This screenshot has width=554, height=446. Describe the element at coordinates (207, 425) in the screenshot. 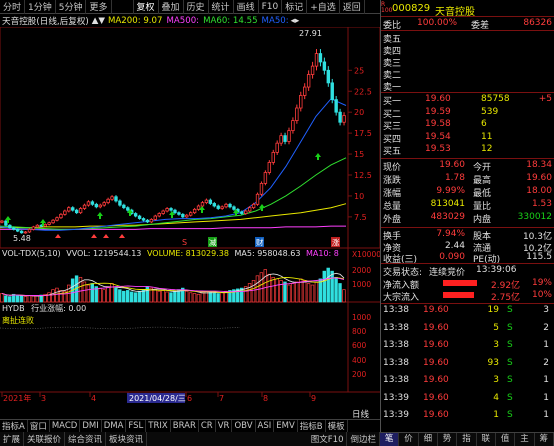

I see `tab-cr: CR` at that location.